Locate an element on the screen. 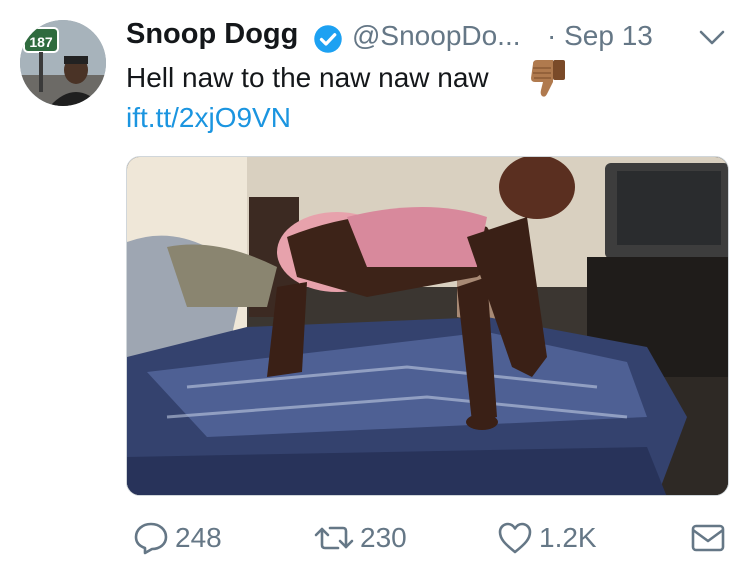 Image resolution: width=750 pixels, height=575 pixels. retweet-icon is located at coordinates (334, 538).